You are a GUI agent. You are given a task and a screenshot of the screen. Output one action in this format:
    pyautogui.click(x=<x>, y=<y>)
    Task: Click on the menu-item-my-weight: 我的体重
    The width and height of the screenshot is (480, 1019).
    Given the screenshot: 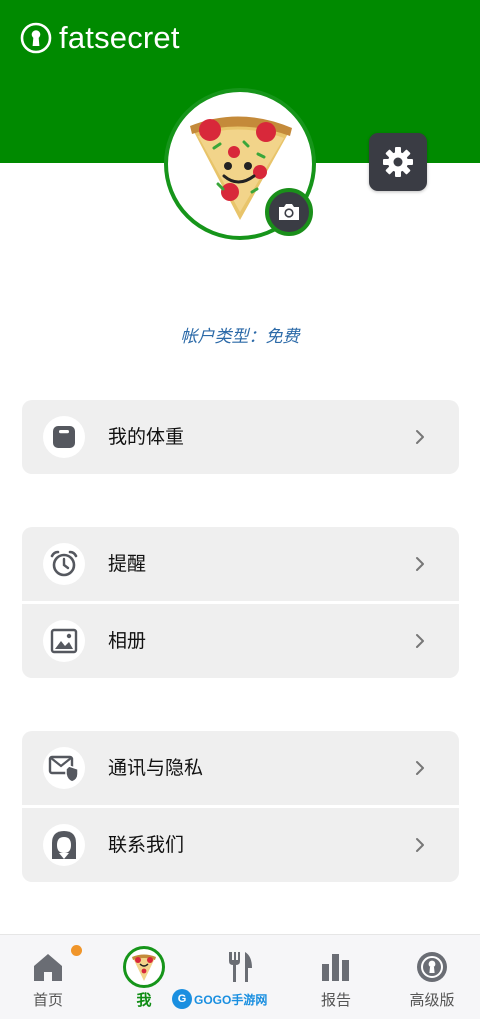 What is the action you would take?
    pyautogui.click(x=240, y=437)
    